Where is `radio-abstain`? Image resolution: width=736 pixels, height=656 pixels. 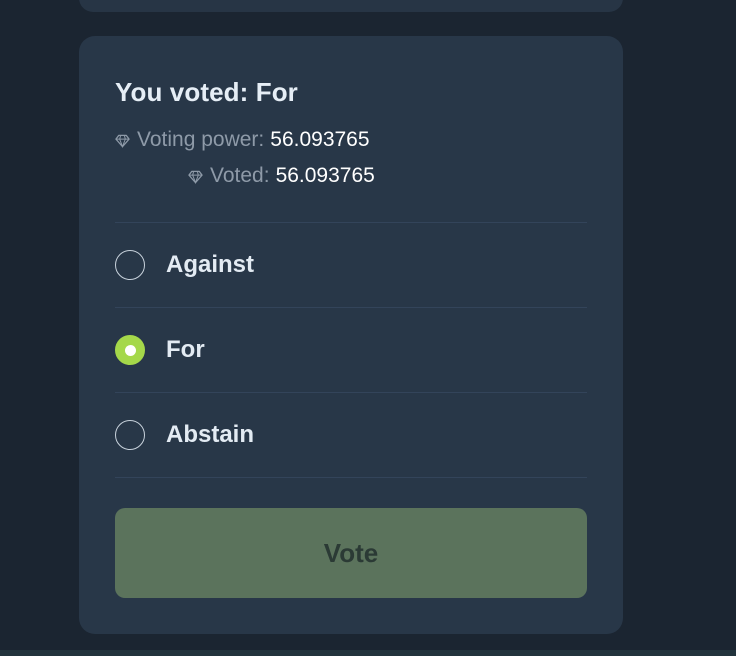 radio-abstain is located at coordinates (130, 435).